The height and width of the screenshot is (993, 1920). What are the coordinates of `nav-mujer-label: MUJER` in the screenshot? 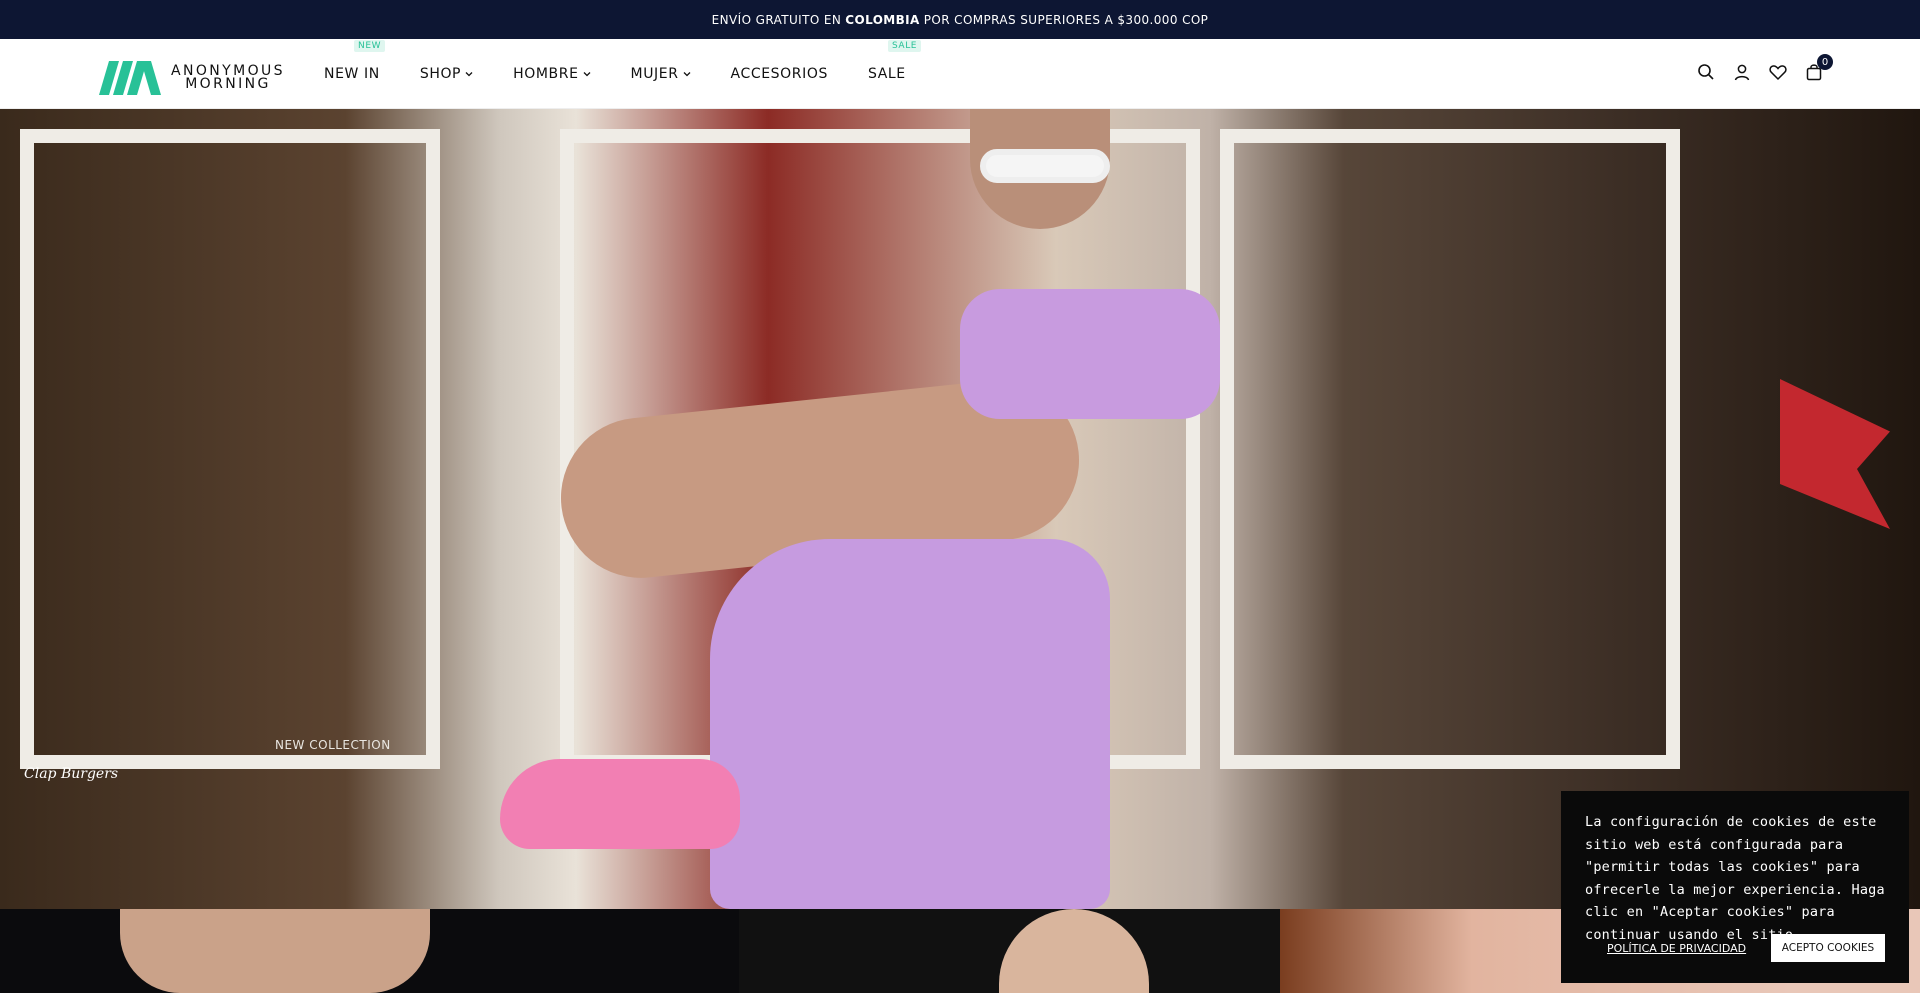 It's located at (654, 74).